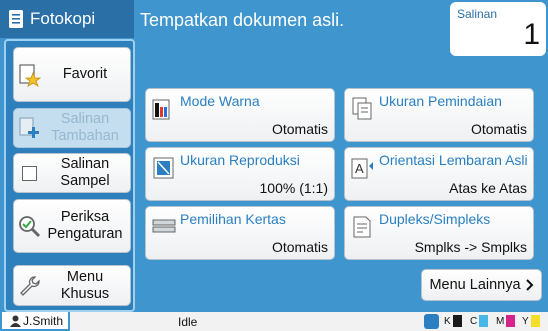  Describe the element at coordinates (475, 285) in the screenshot. I see `more-menu-label: Menu Lainnya` at that location.